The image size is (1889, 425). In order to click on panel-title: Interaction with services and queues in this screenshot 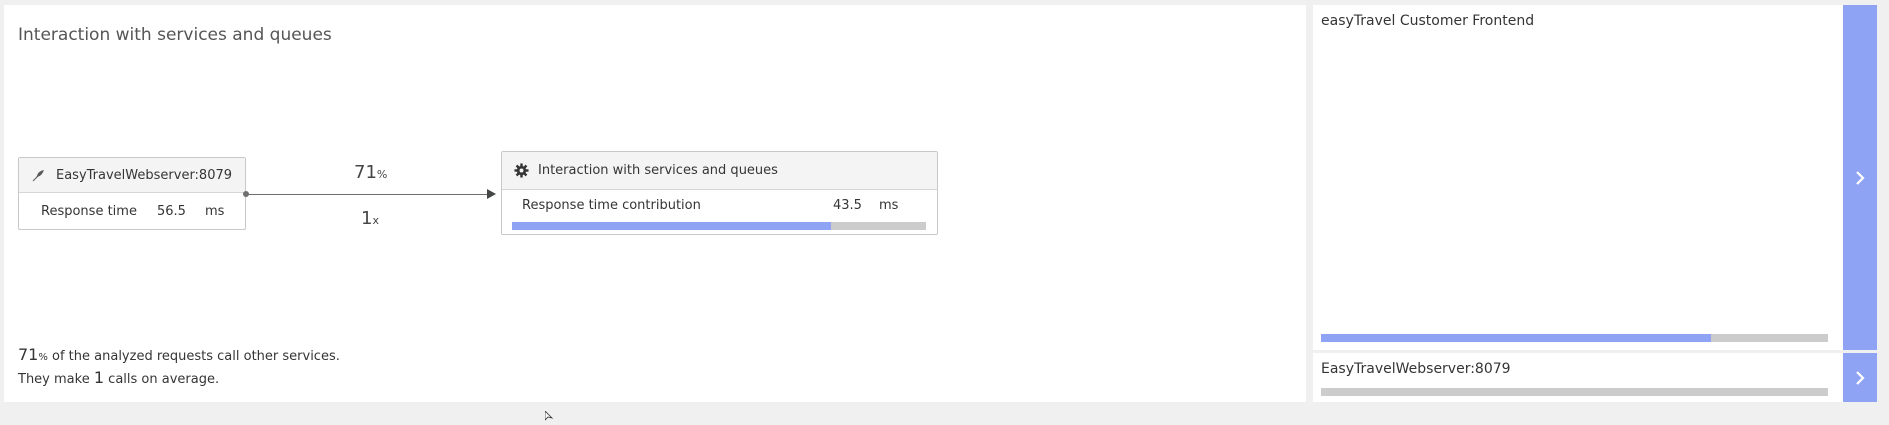, I will do `click(175, 35)`.